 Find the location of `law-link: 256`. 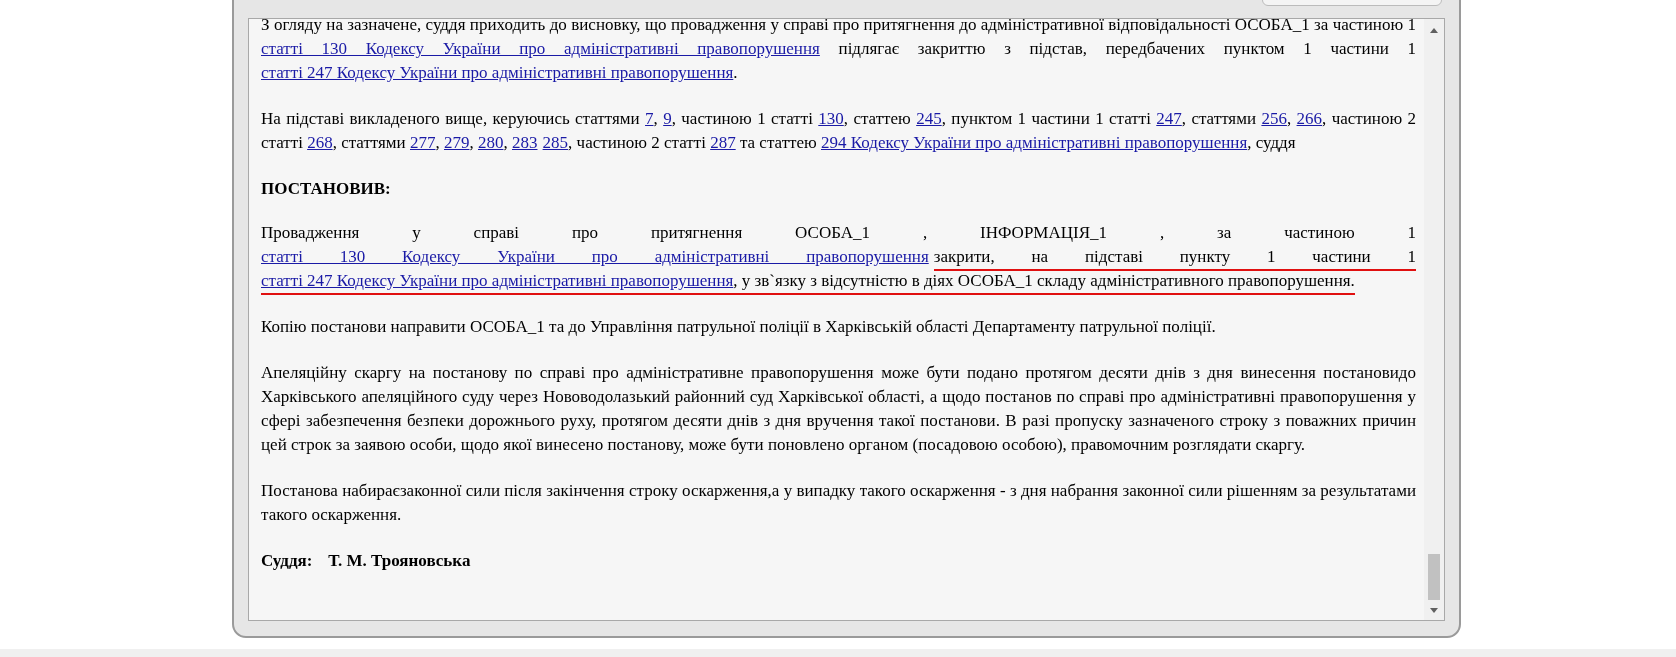

law-link: 256 is located at coordinates (1274, 118).